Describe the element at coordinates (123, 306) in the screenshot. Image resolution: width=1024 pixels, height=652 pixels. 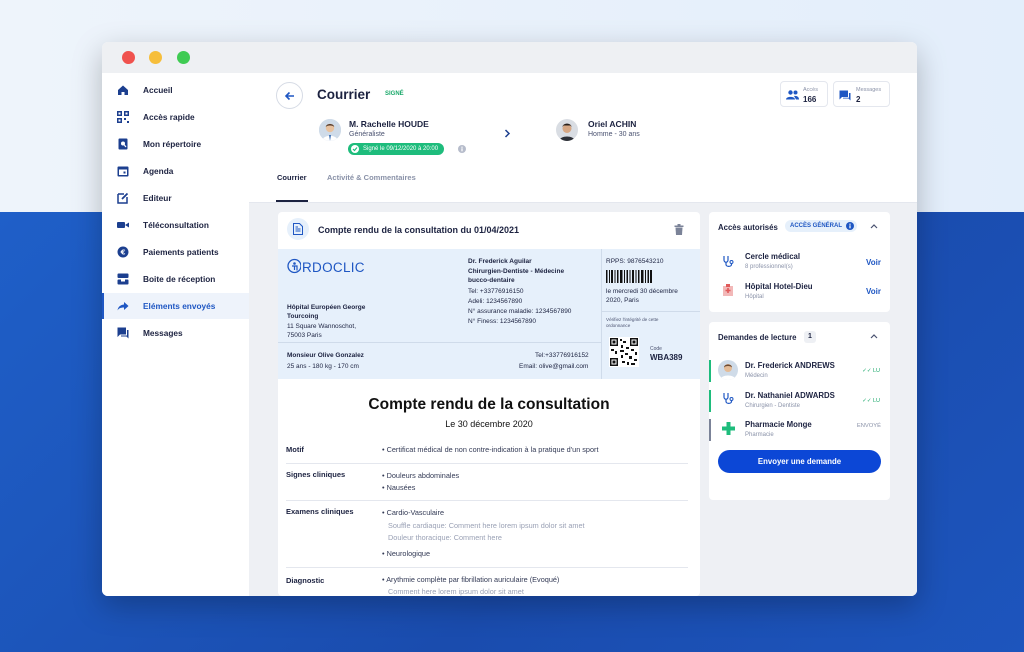
I see `send-icon` at that location.